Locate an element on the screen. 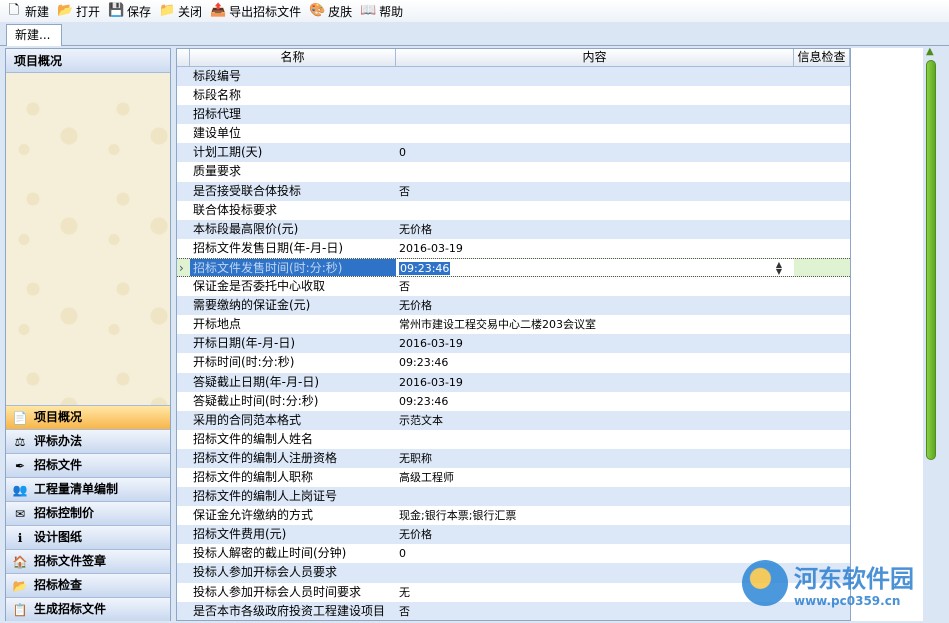 The image size is (949, 623). nav-item-8: 📋 生成招标文件 is located at coordinates (88, 609).